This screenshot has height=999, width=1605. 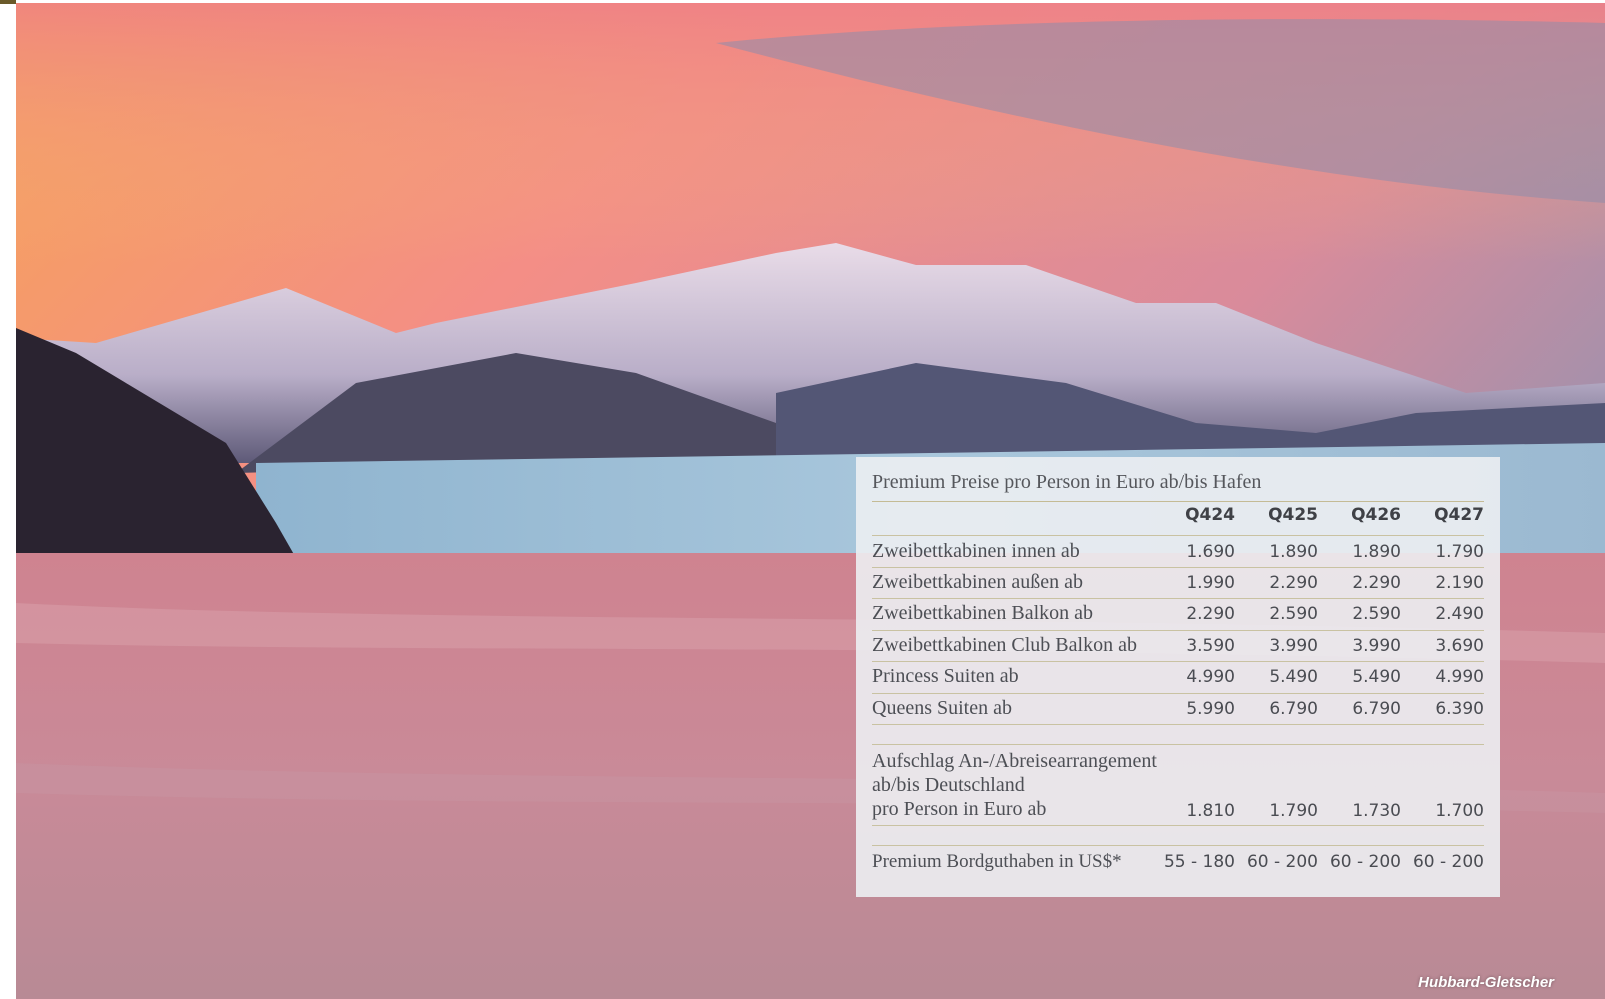 What do you see at coordinates (1459, 709) in the screenshot?
I see `cell-value: 6.390` at bounding box center [1459, 709].